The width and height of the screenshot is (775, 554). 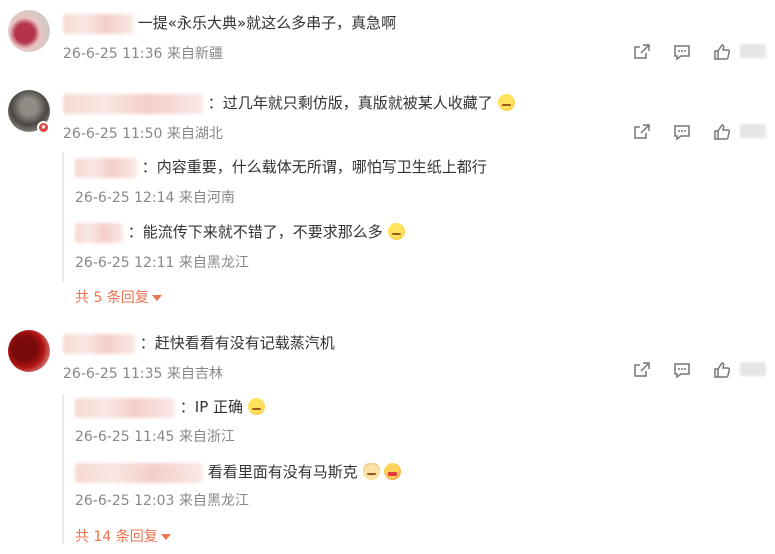 I want to click on reply-text: 看看里面有没有马斯克, so click(x=282, y=472).